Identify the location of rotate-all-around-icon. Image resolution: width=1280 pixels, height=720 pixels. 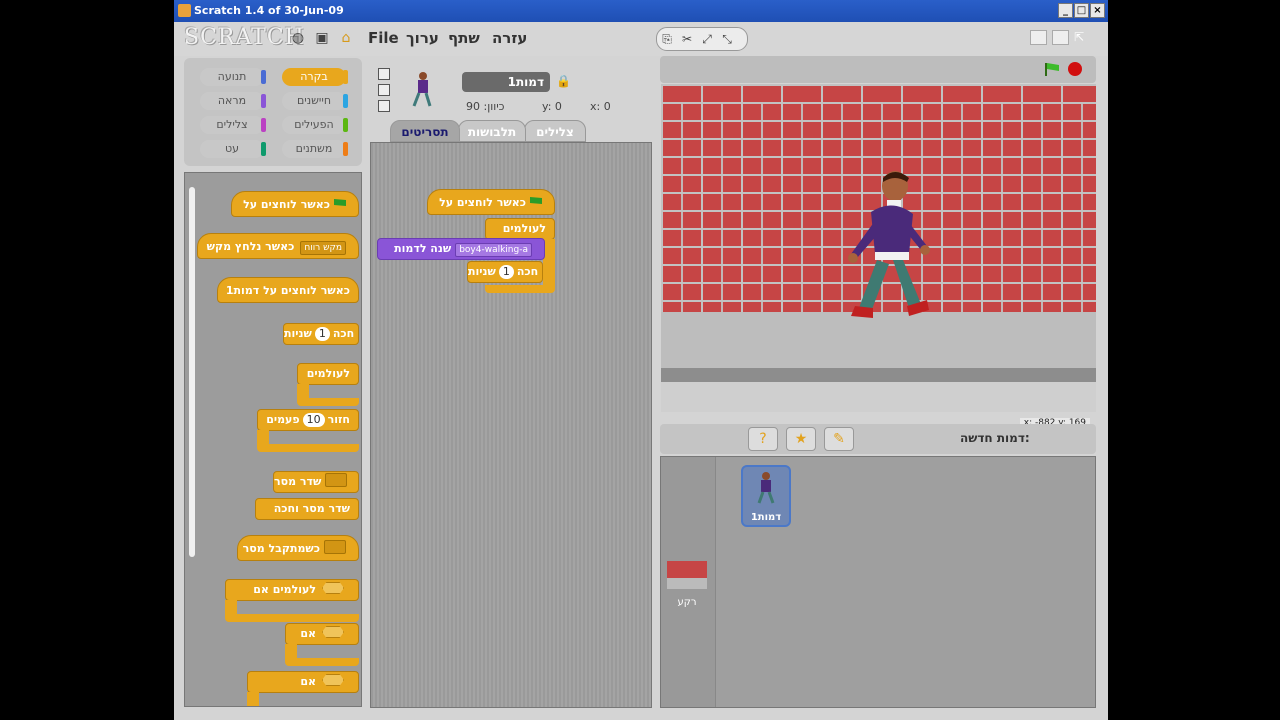
(384, 74).